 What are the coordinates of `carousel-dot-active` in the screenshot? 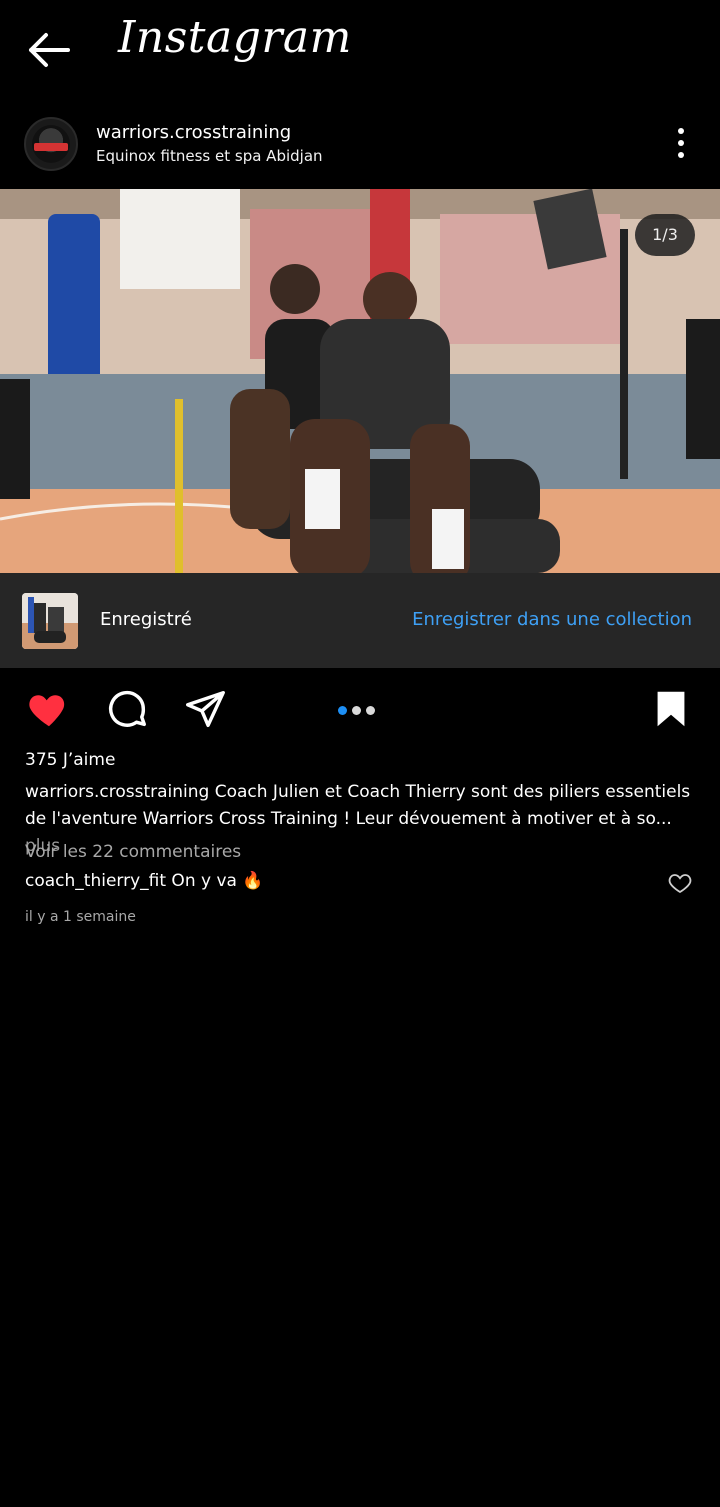 It's located at (342, 710).